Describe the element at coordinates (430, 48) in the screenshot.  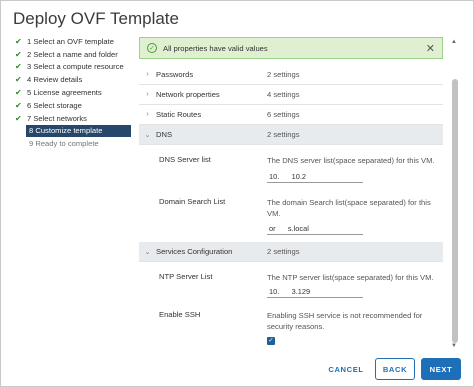
I see `close-icon: ✕` at that location.